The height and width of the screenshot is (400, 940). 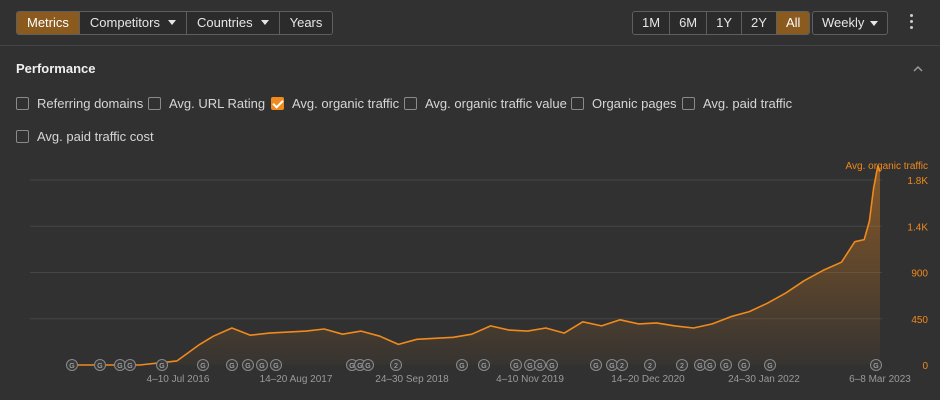 What do you see at coordinates (217, 103) in the screenshot?
I see `metric-label: Avg. URL Rating` at bounding box center [217, 103].